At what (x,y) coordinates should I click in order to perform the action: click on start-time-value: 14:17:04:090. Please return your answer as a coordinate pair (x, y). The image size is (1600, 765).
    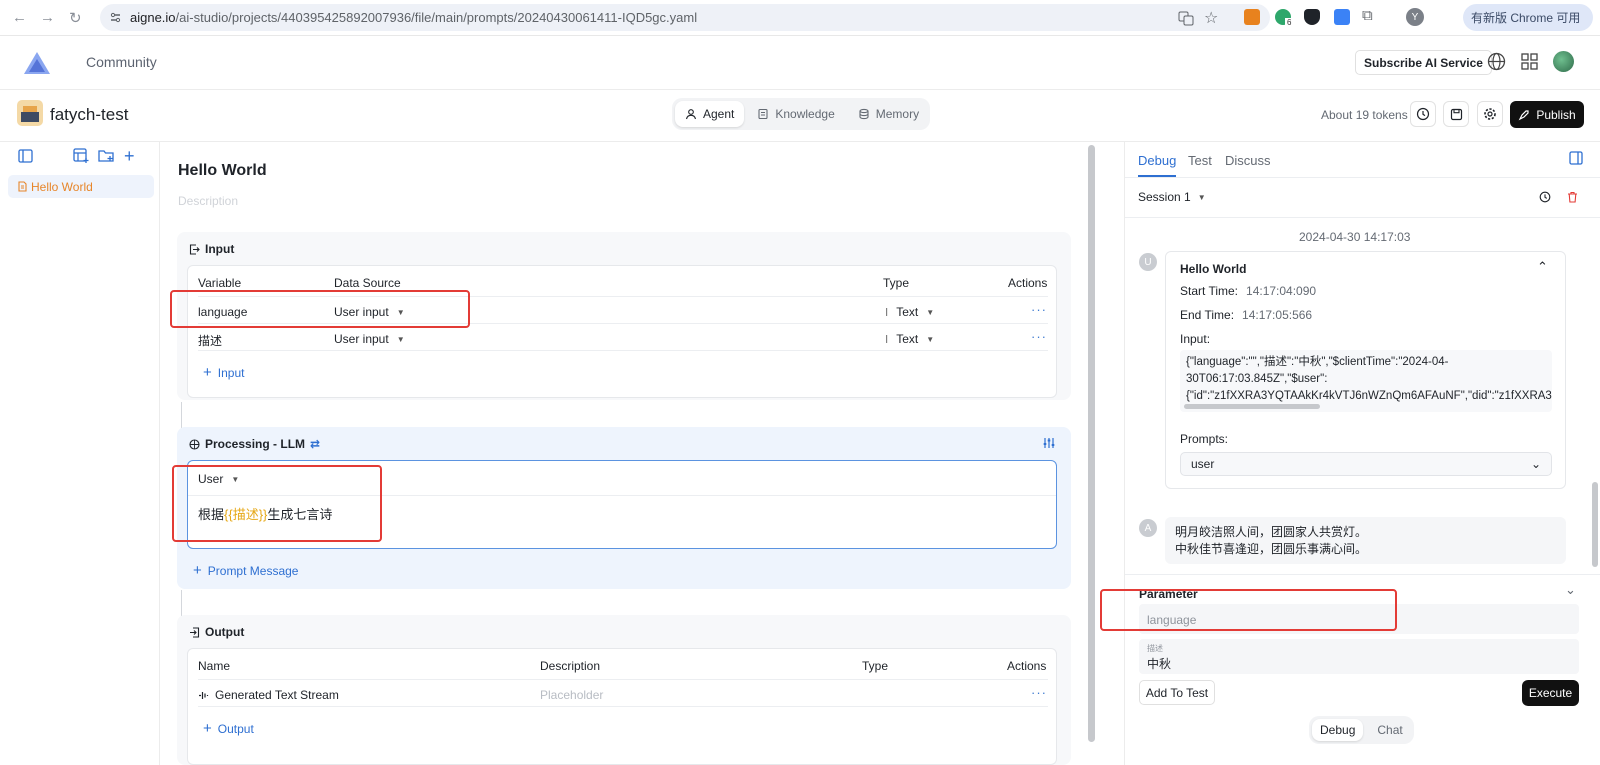
    Looking at the image, I should click on (1281, 291).